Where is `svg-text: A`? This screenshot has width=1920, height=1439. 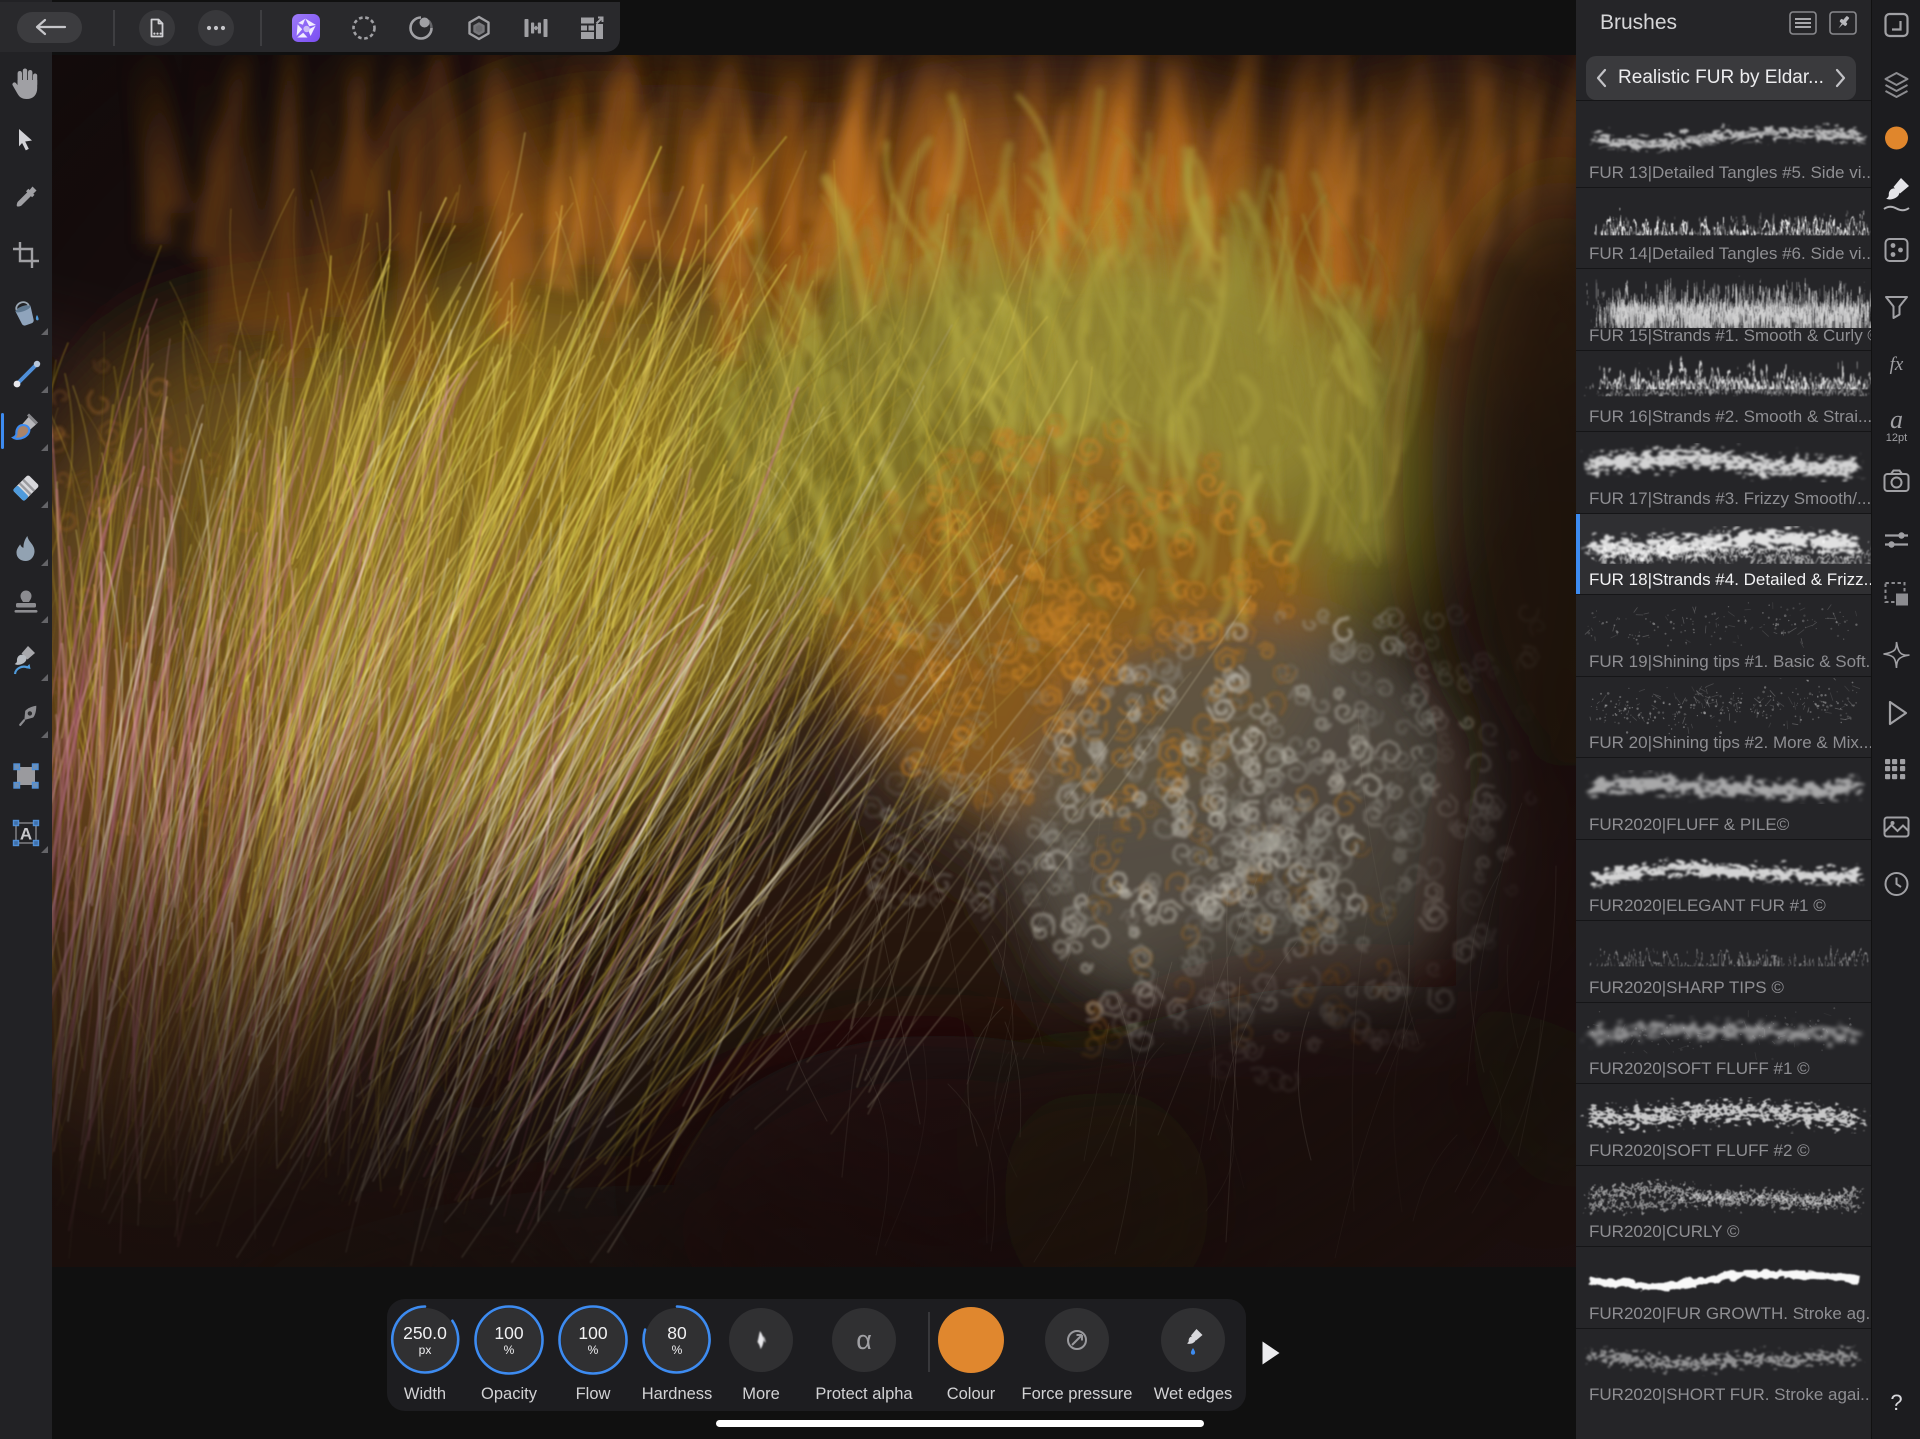
svg-text: A is located at coordinates (26, 834).